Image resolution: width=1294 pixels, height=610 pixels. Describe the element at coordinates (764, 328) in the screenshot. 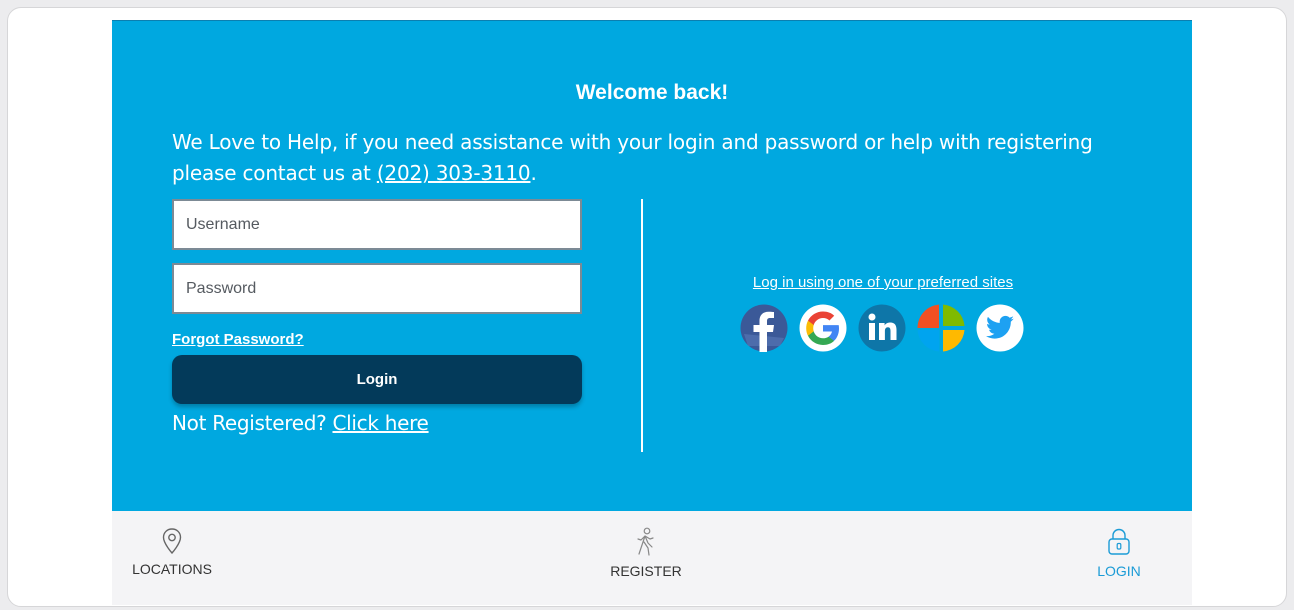

I see `facebook-icon` at that location.